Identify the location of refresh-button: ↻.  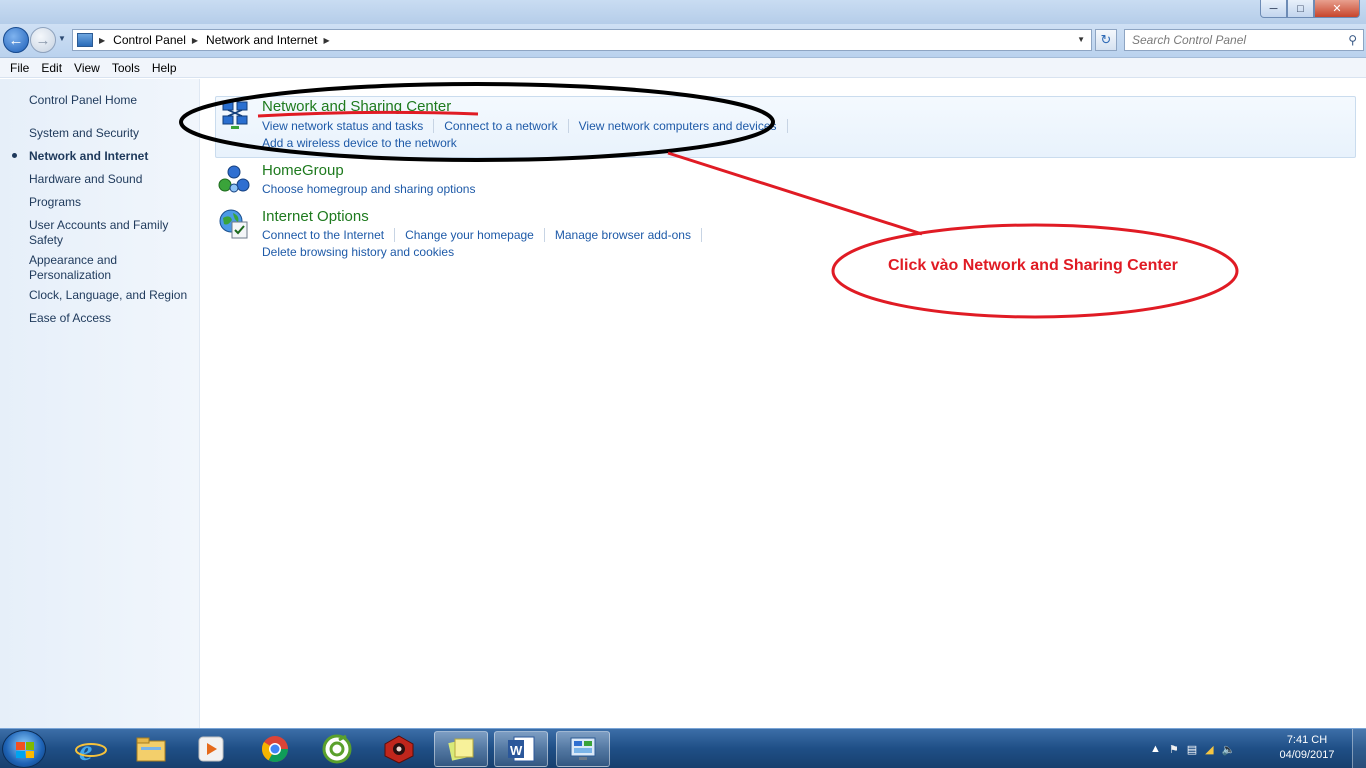
(1106, 40).